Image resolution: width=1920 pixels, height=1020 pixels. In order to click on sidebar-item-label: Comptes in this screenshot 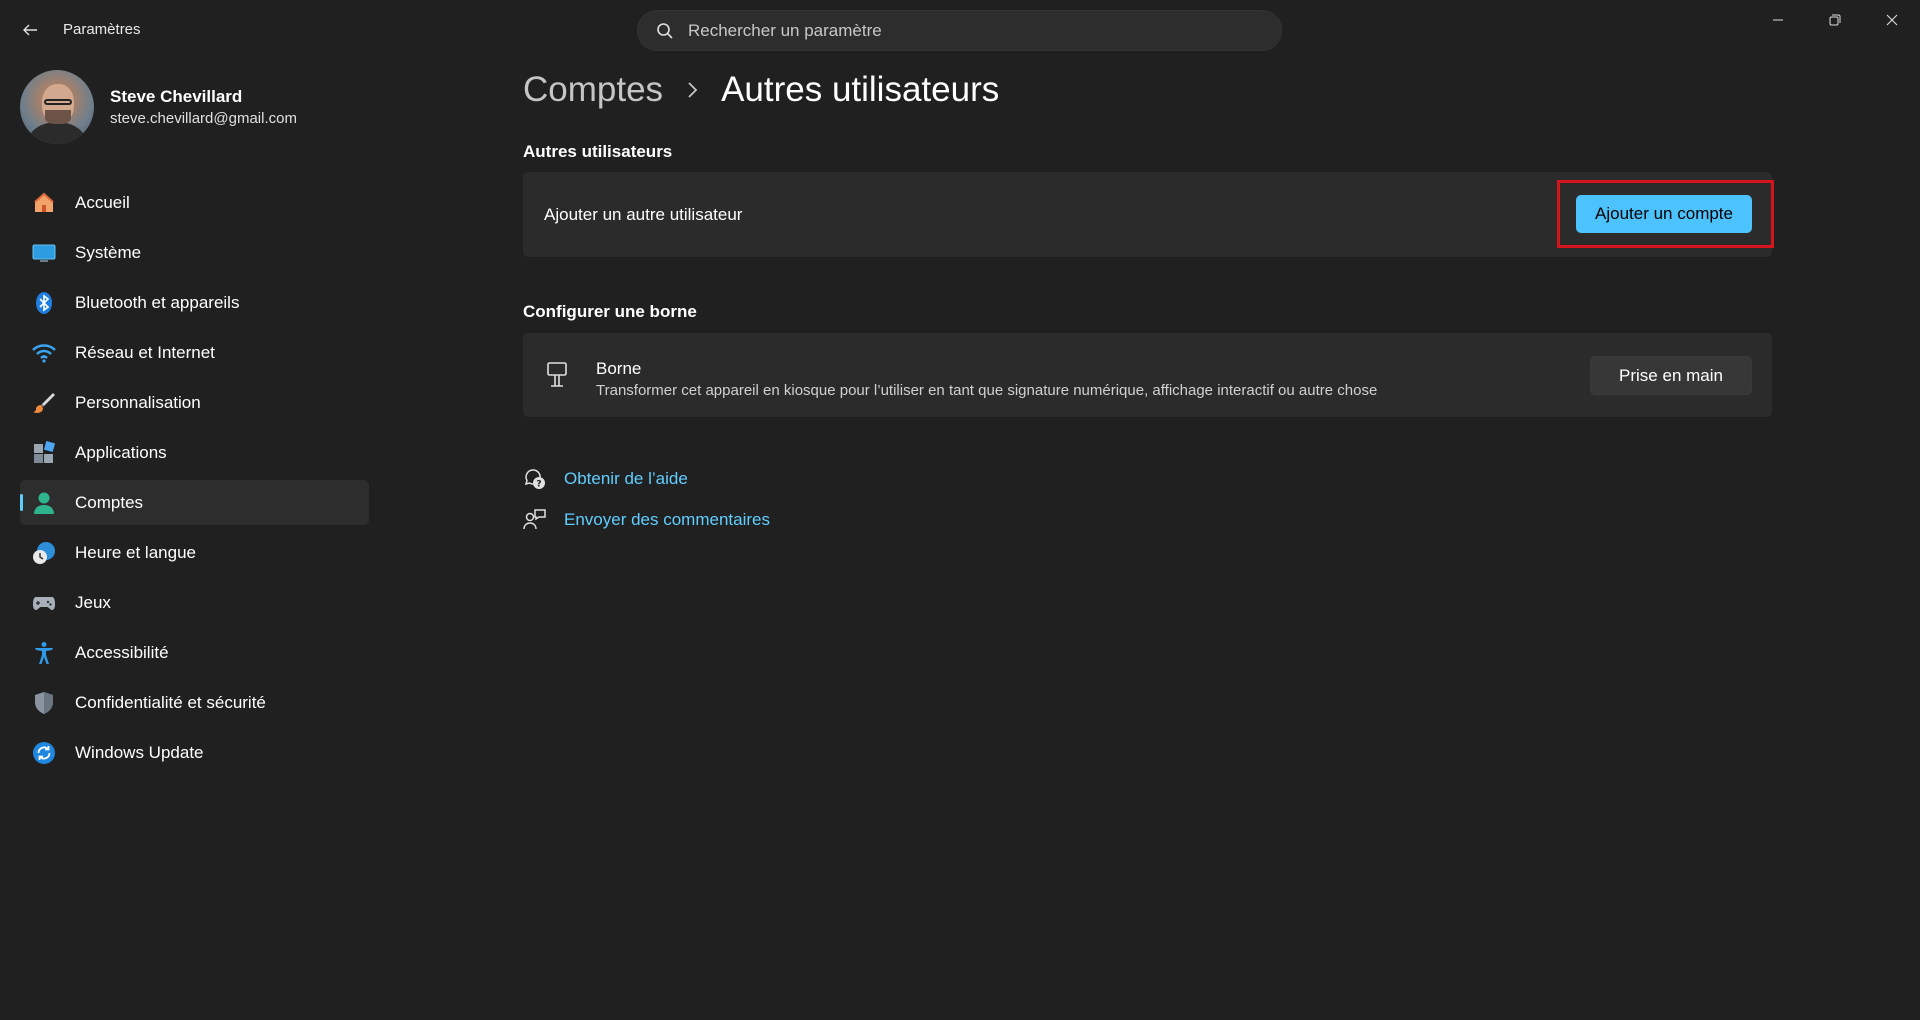, I will do `click(109, 502)`.